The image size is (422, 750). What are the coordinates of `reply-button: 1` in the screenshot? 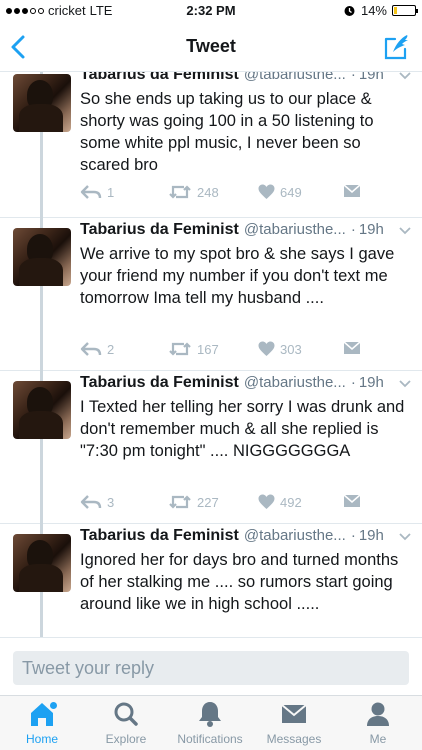 It's located at (97, 192).